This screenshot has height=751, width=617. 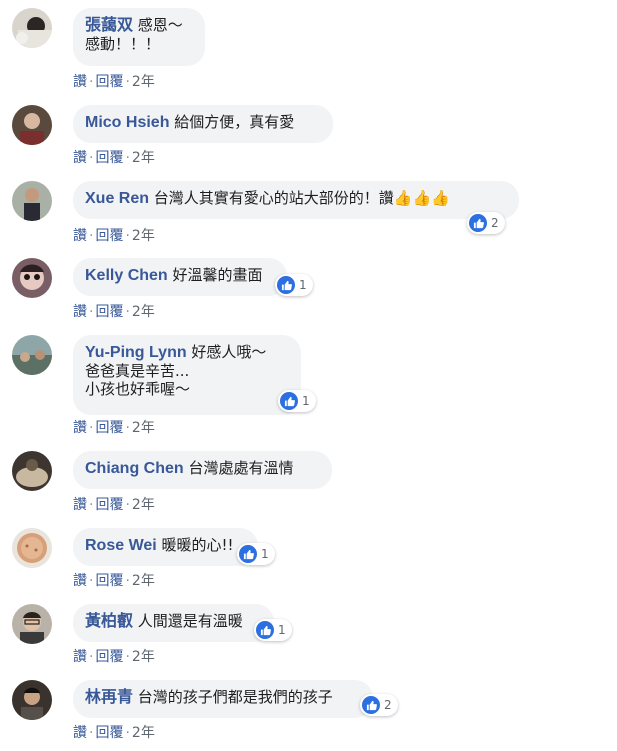 What do you see at coordinates (136, 352) in the screenshot?
I see `comment-author: Yu-Ping Lynn` at bounding box center [136, 352].